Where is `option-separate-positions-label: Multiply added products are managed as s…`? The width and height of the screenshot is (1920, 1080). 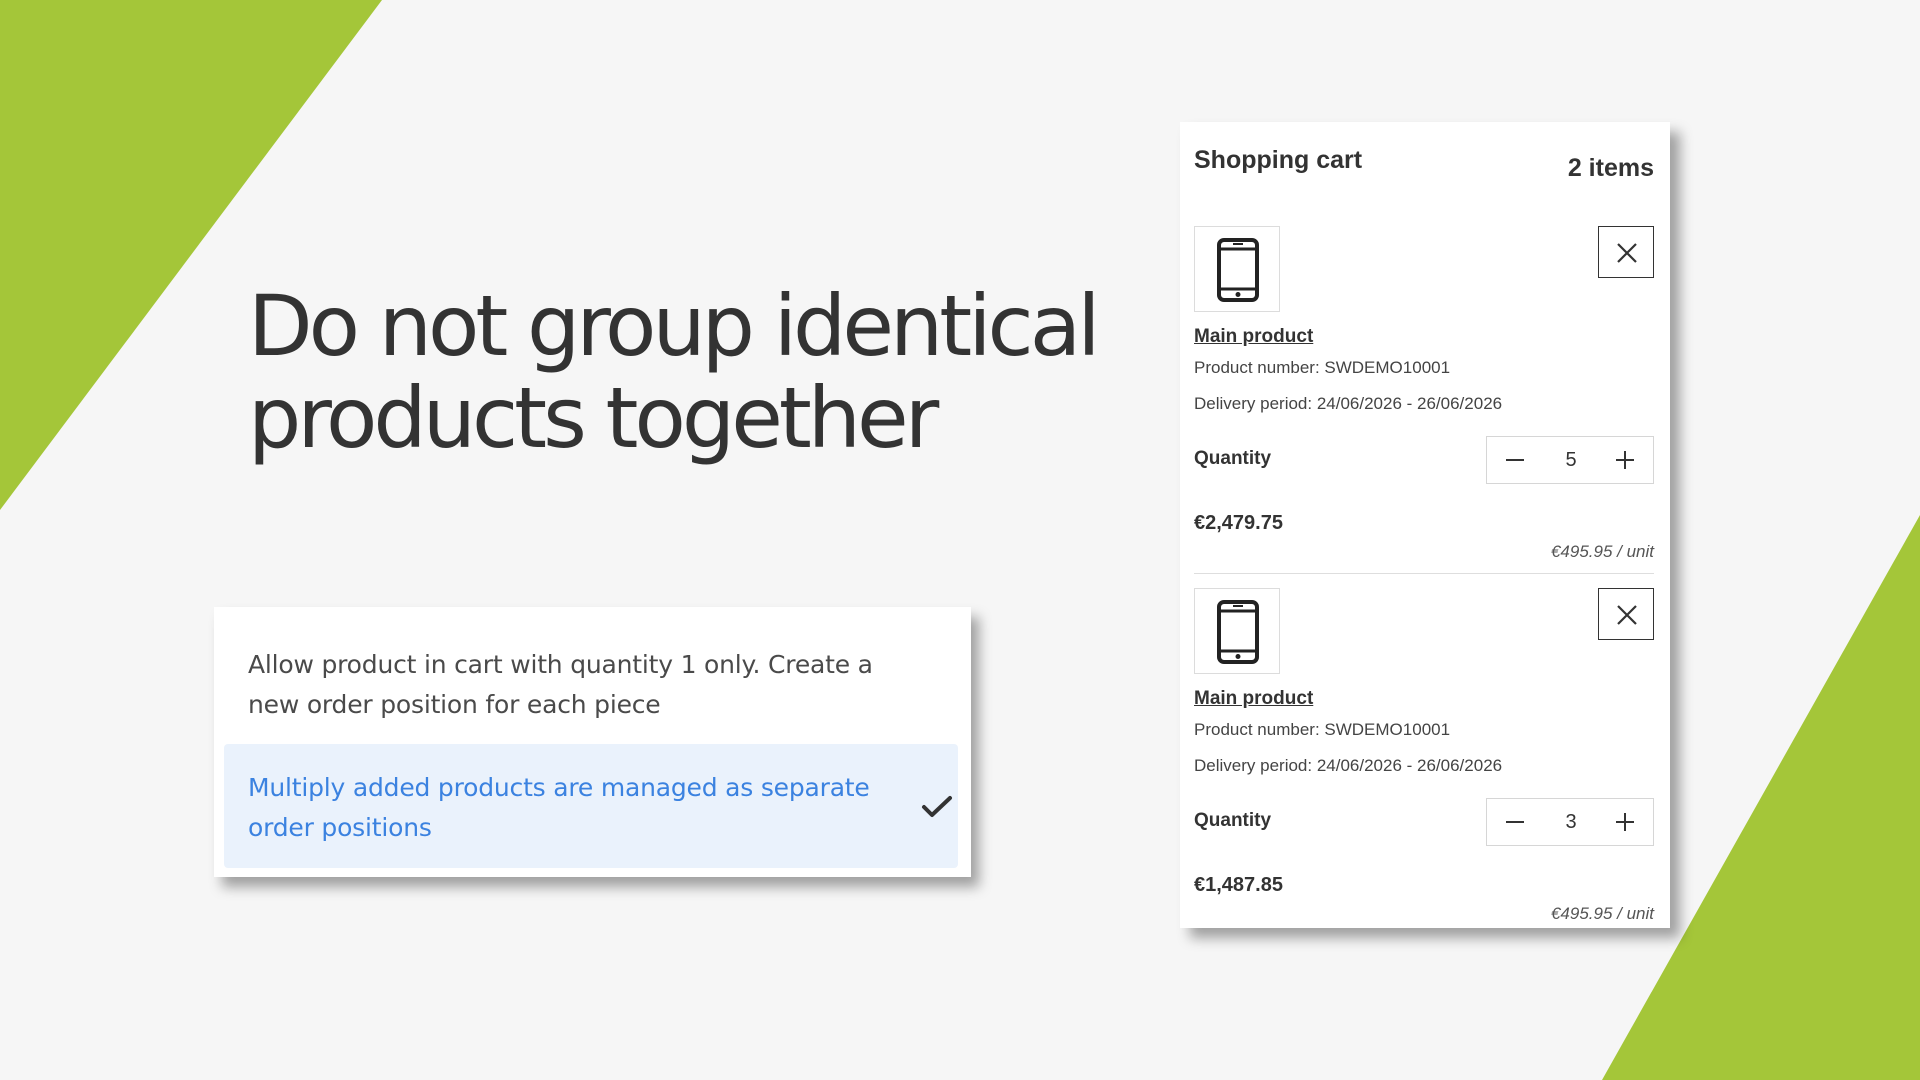 option-separate-positions-label: Multiply added products are managed as s… is located at coordinates (559, 807).